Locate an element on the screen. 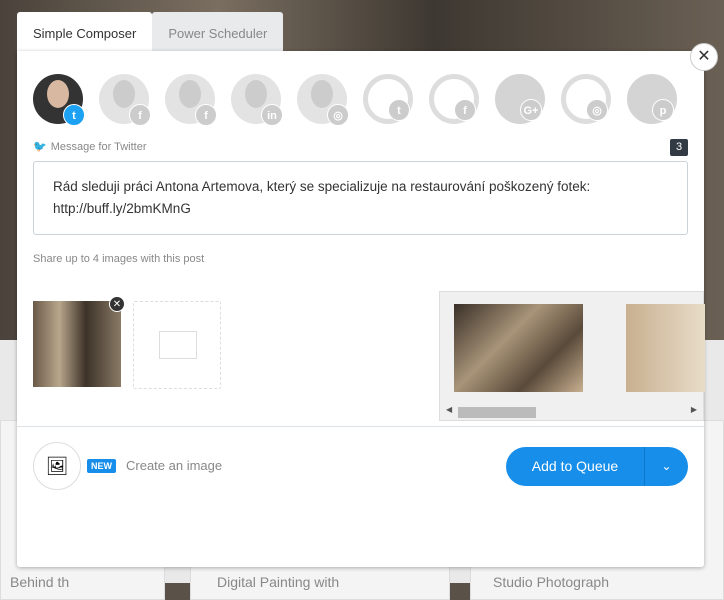  divider is located at coordinates (360, 426).